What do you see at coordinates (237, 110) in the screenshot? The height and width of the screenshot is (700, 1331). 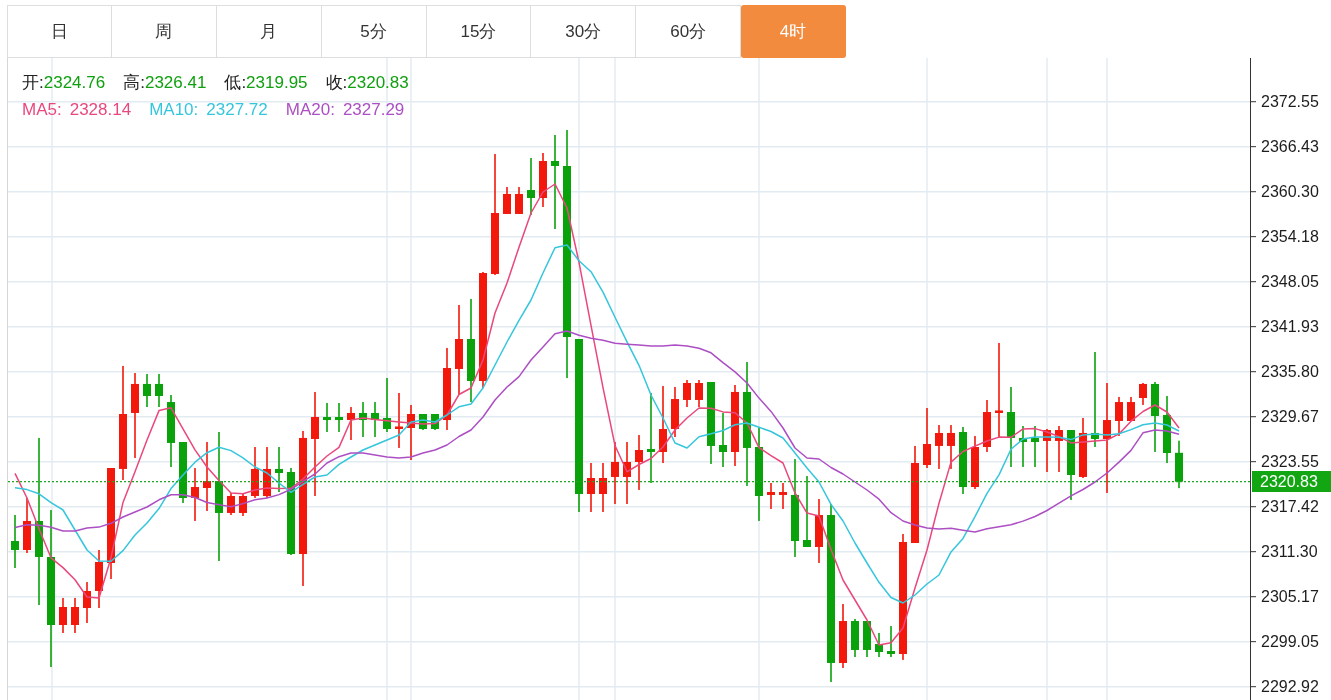 I see `ma-value: 2327.72` at bounding box center [237, 110].